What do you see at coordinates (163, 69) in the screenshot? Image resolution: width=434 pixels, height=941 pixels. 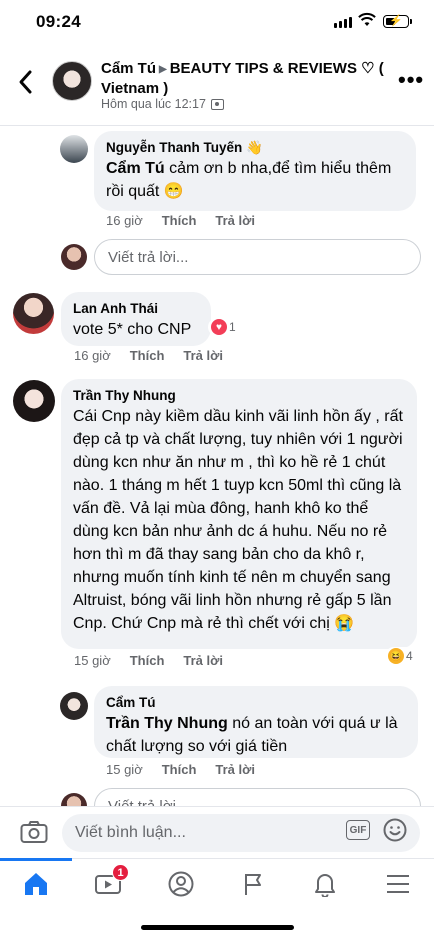 I see `arrow-right-icon: ▶` at bounding box center [163, 69].